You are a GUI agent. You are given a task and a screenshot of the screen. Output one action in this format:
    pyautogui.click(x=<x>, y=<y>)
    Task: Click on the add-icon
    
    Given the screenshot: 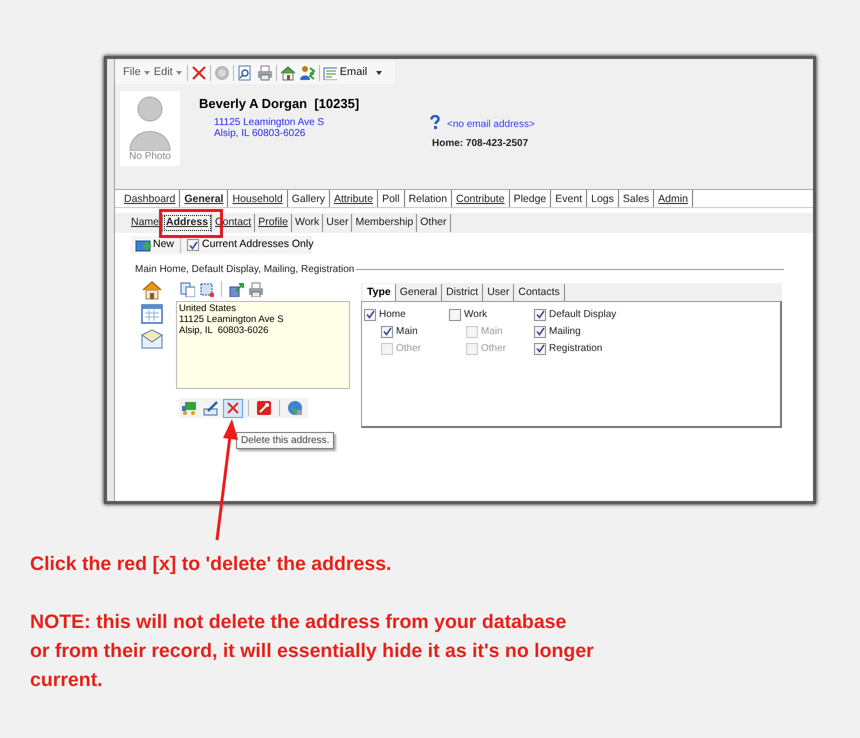 What is the action you would take?
    pyautogui.click(x=143, y=245)
    